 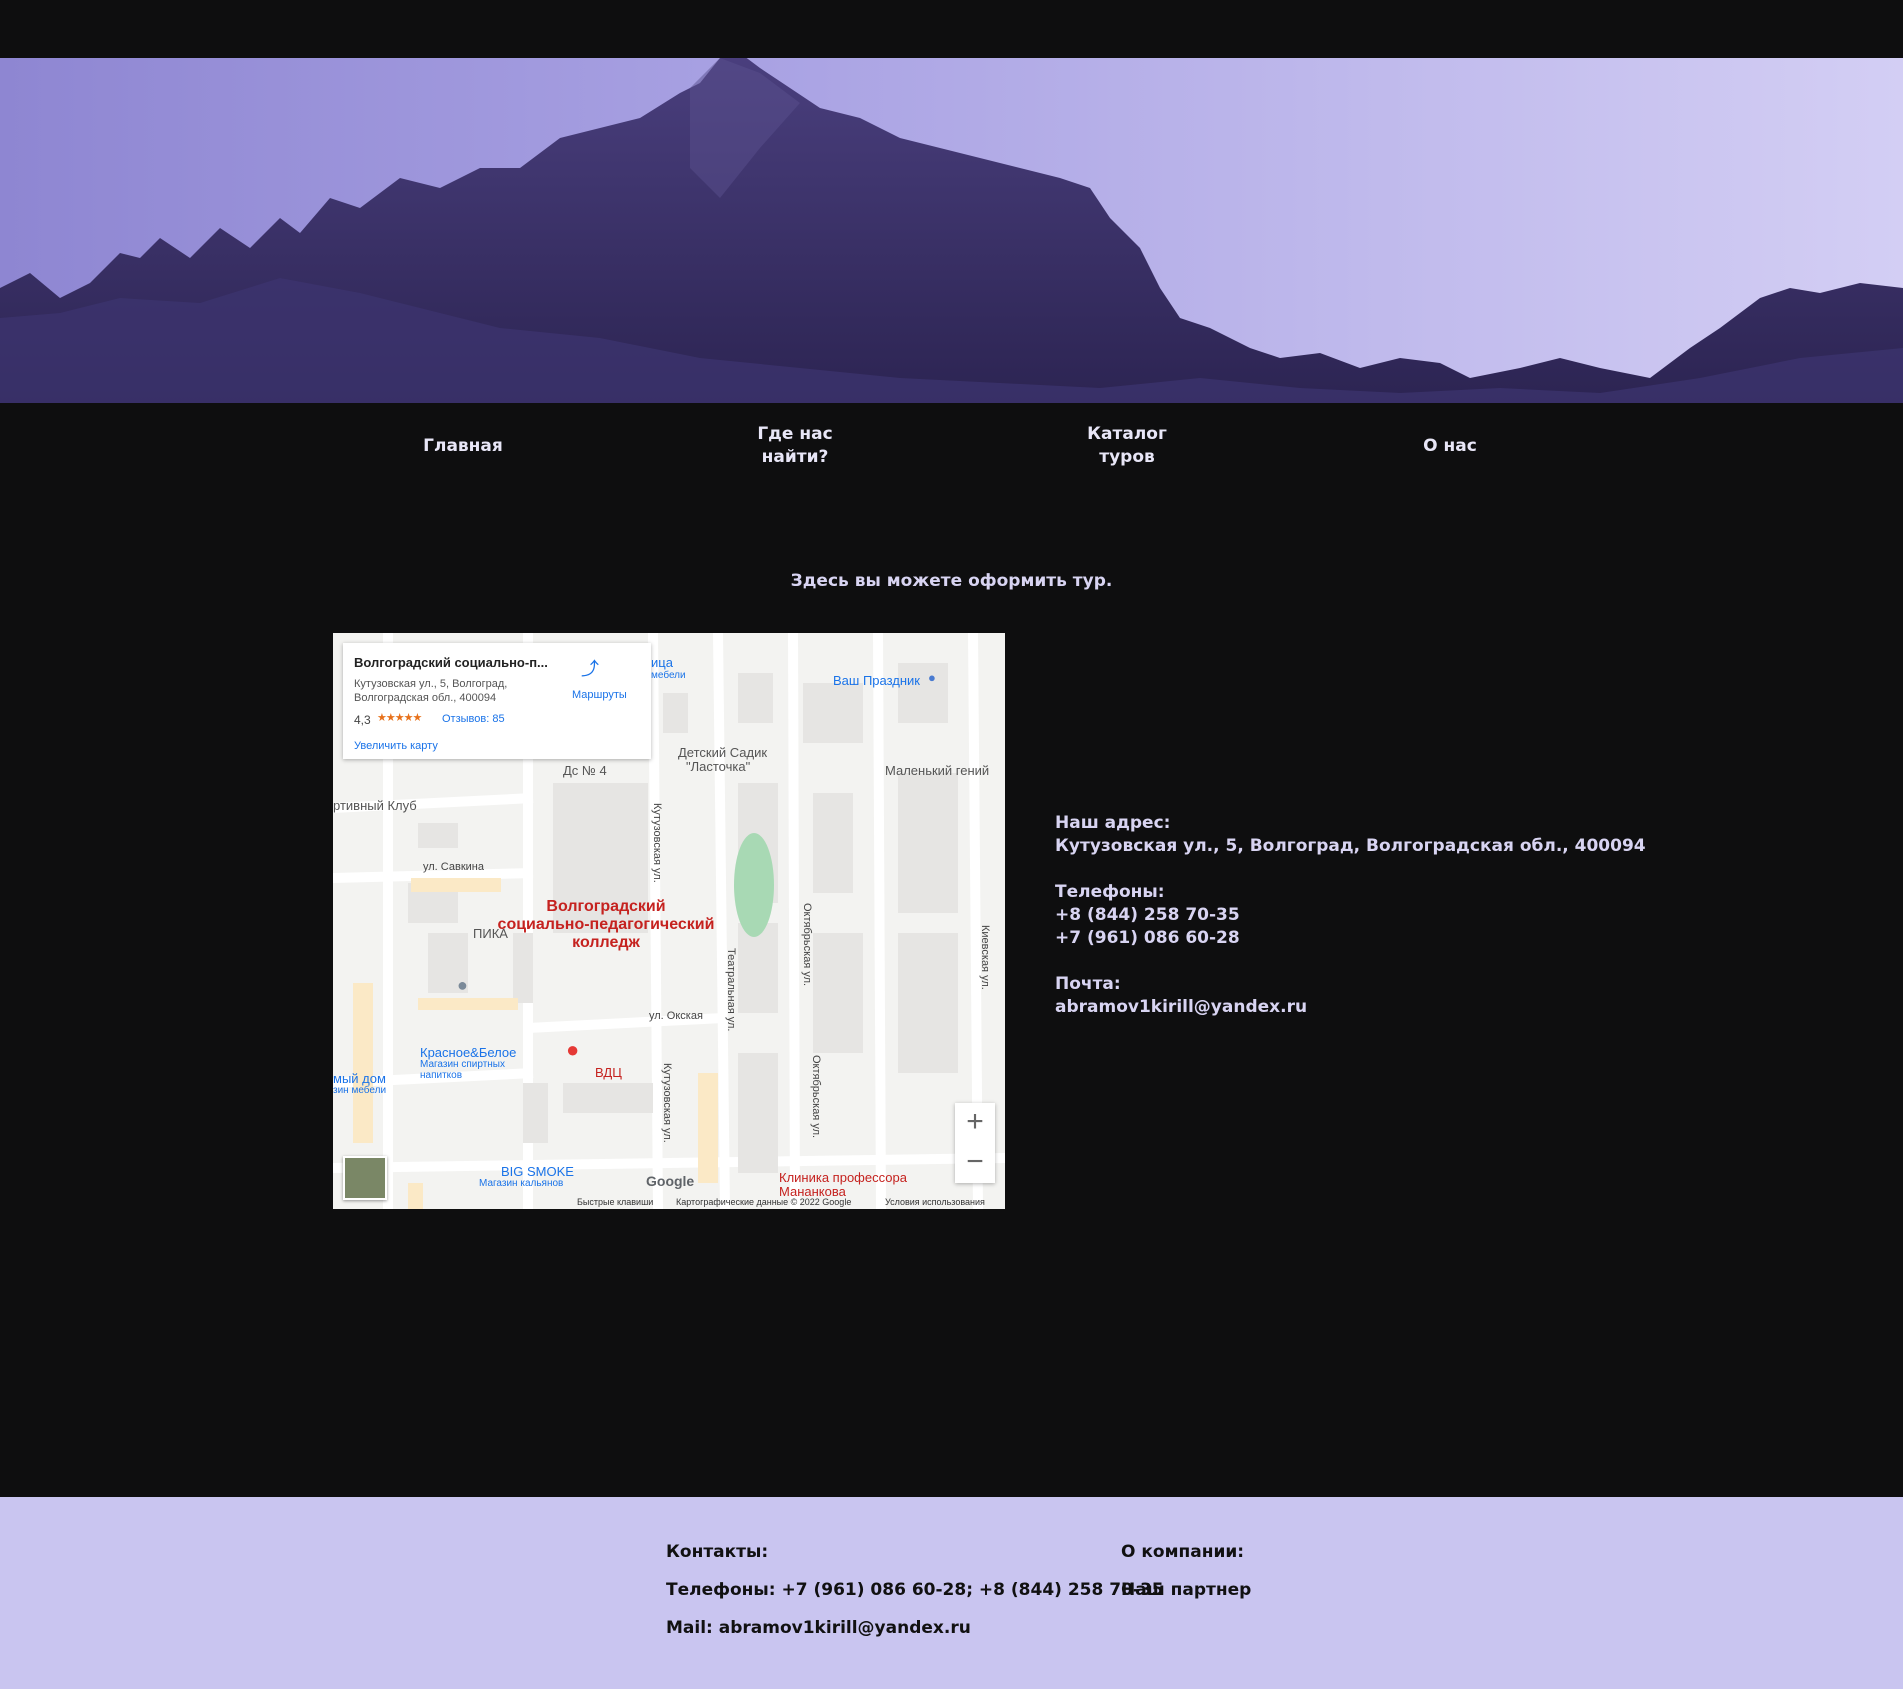 What do you see at coordinates (937, 770) in the screenshot?
I see `poi-genius-label: Маленький гений` at bounding box center [937, 770].